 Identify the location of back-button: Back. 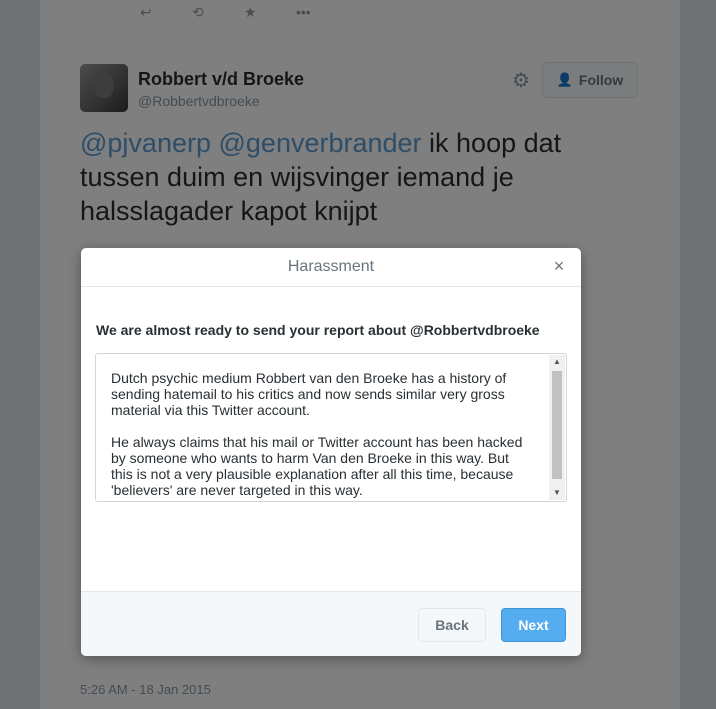
(452, 625).